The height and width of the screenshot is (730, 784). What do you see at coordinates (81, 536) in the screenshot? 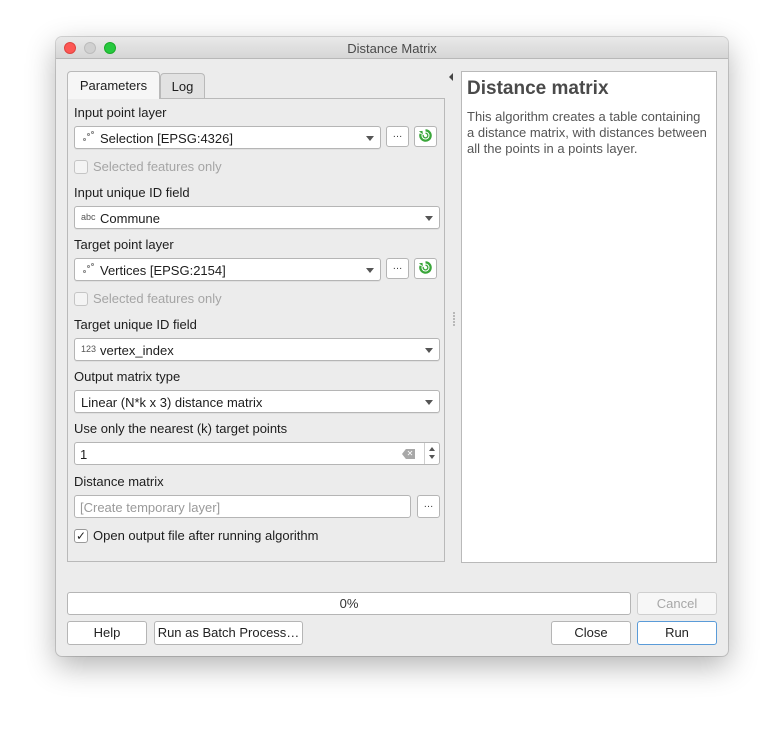
I see `check-icon: ✓` at bounding box center [81, 536].